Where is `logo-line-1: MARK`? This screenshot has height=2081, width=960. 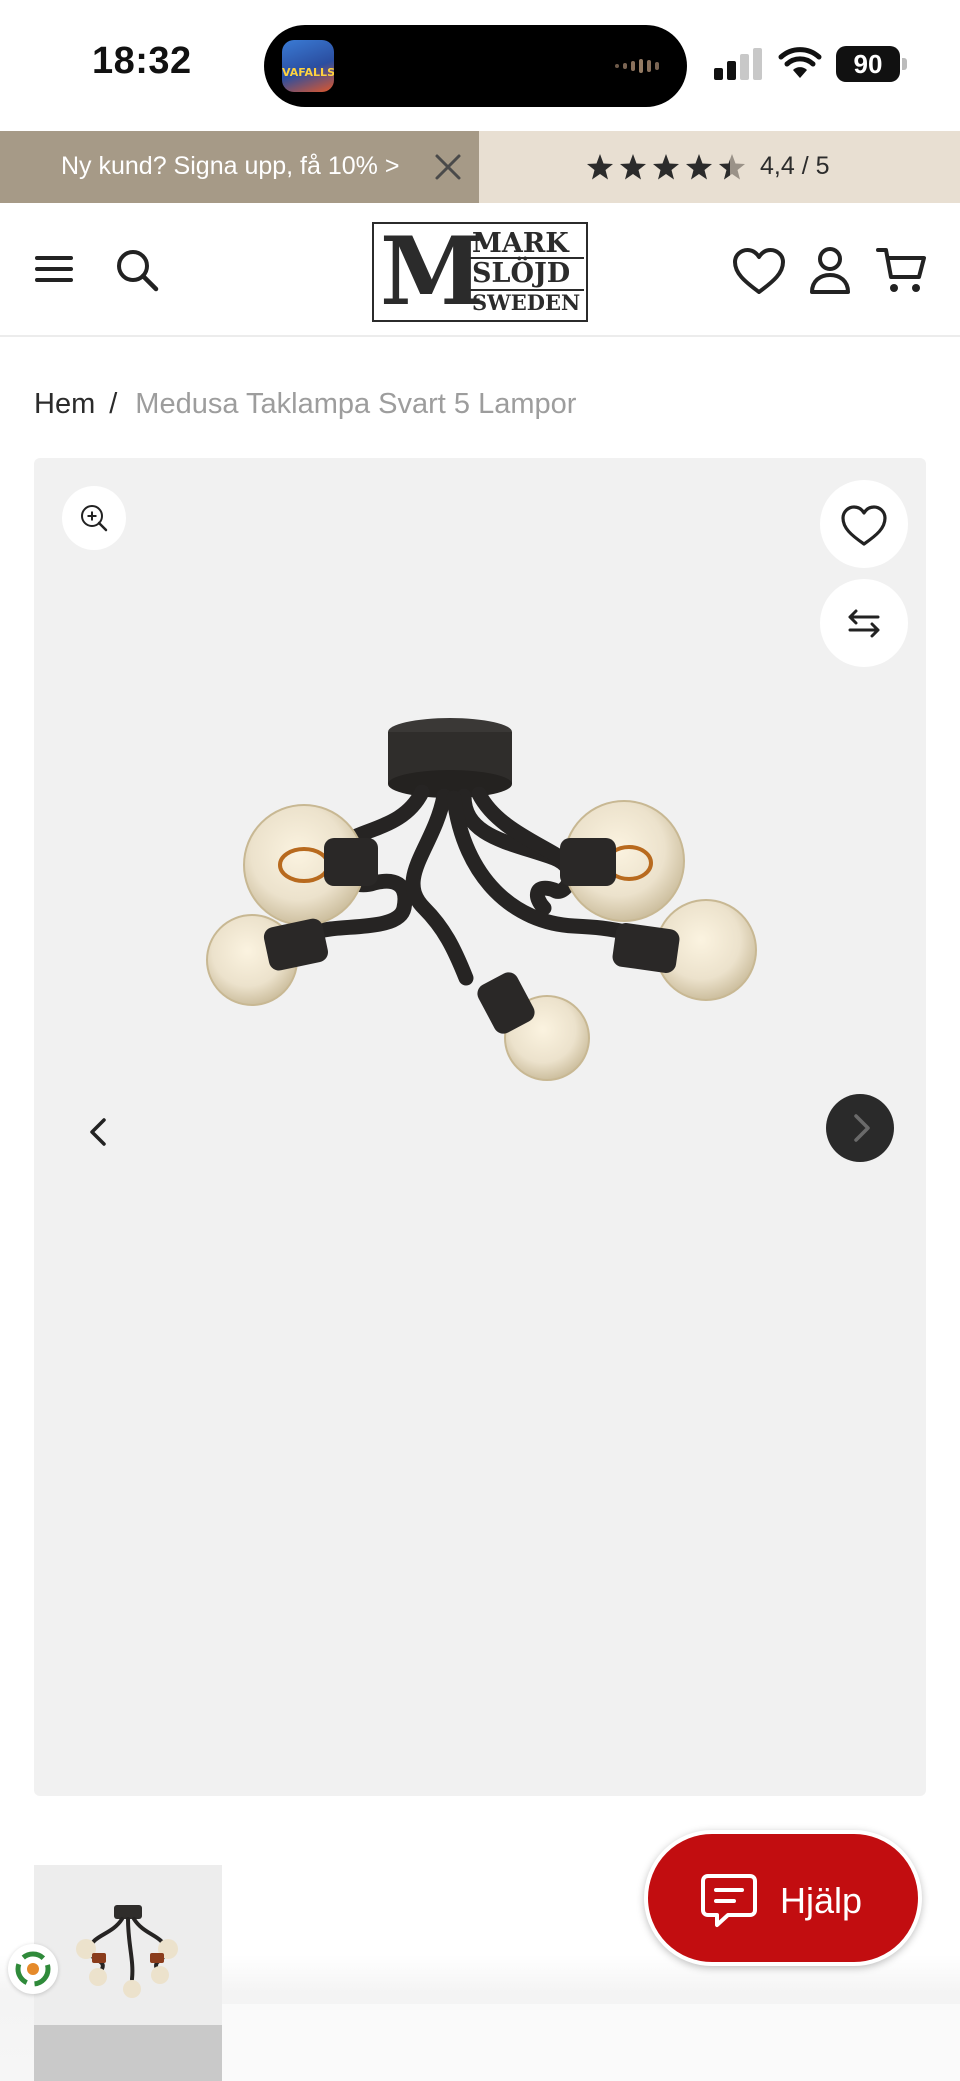 logo-line-1: MARK is located at coordinates (520, 243).